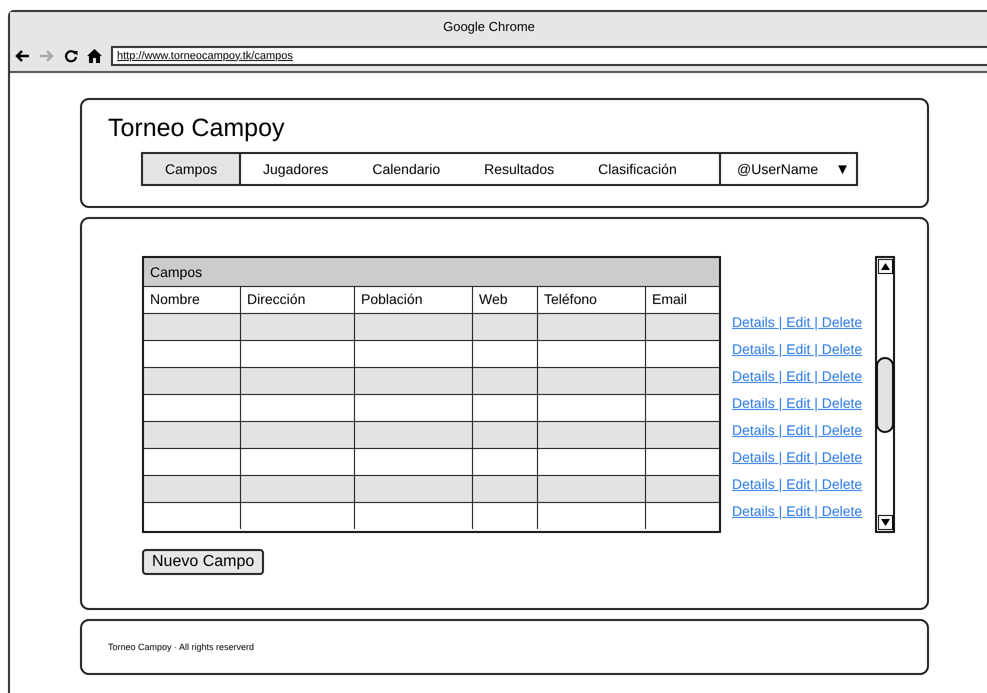 Image resolution: width=987 pixels, height=693 pixels. Describe the element at coordinates (489, 26) in the screenshot. I see `window-title: Google Chrome` at that location.